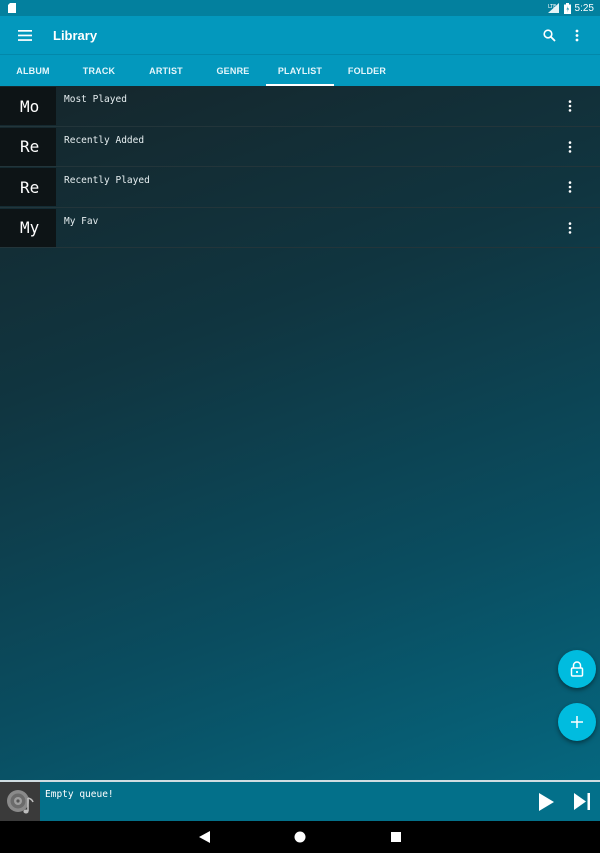 The height and width of the screenshot is (853, 600). I want to click on list-item: My My Fav, so click(300, 228).